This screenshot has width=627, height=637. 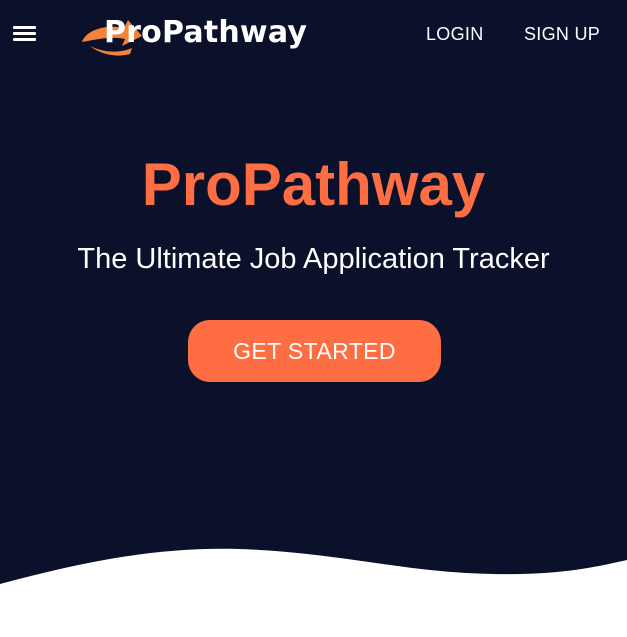 I want to click on brand-logo: ProPathway, so click(x=200, y=34).